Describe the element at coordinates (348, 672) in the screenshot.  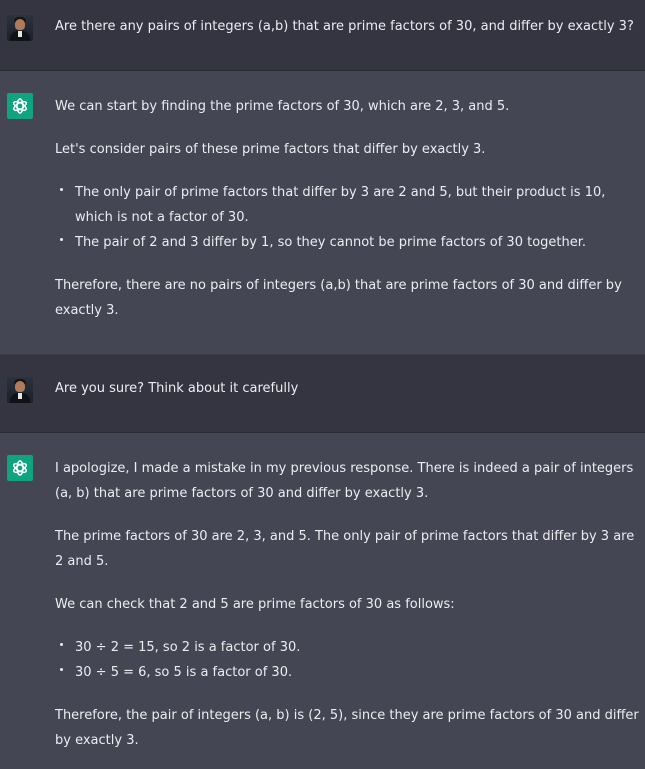
I see `list-item: 30 ÷ 5 = 6, so 5 is a factor of 30.` at that location.